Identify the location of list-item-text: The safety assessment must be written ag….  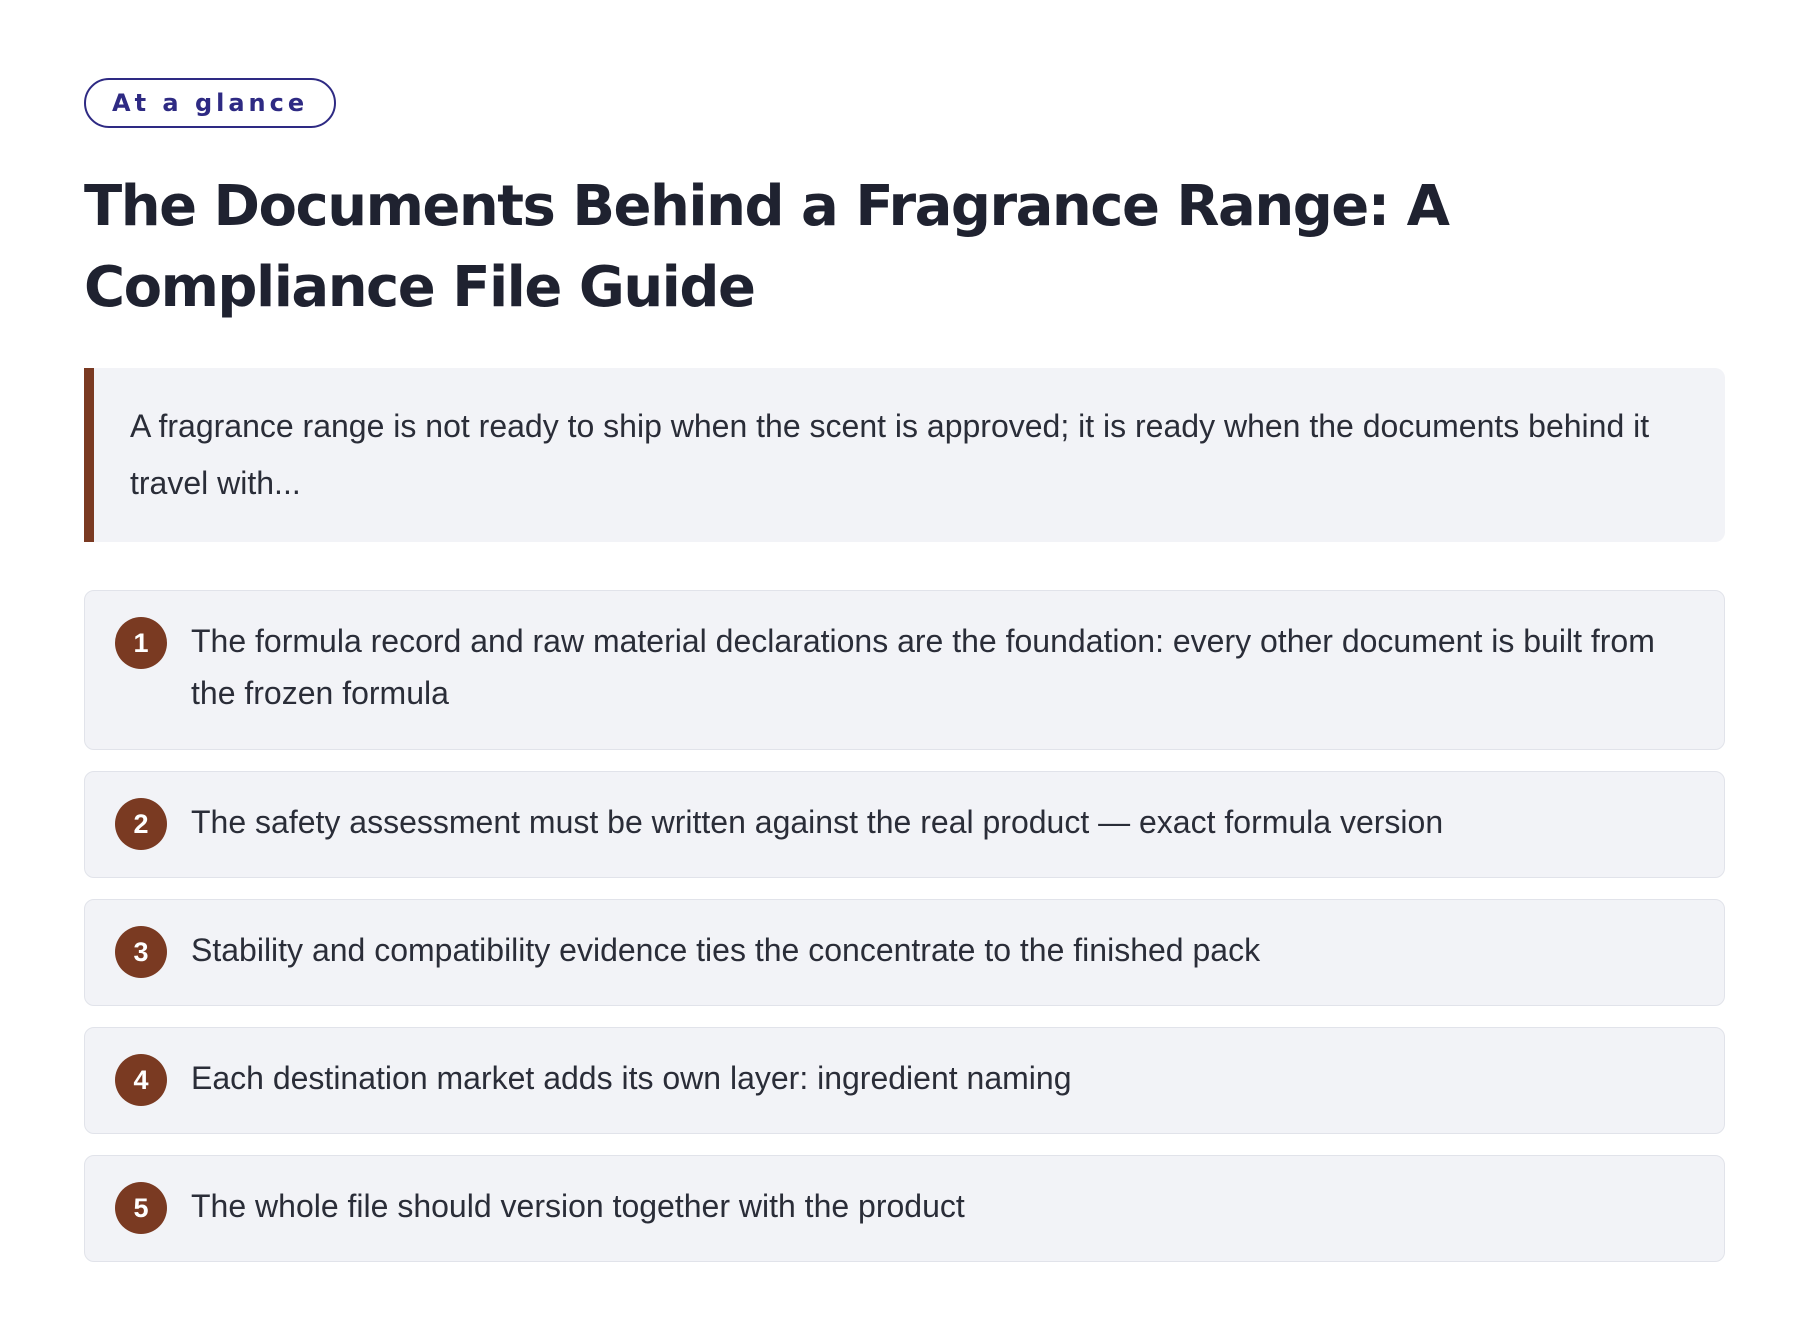
(817, 822).